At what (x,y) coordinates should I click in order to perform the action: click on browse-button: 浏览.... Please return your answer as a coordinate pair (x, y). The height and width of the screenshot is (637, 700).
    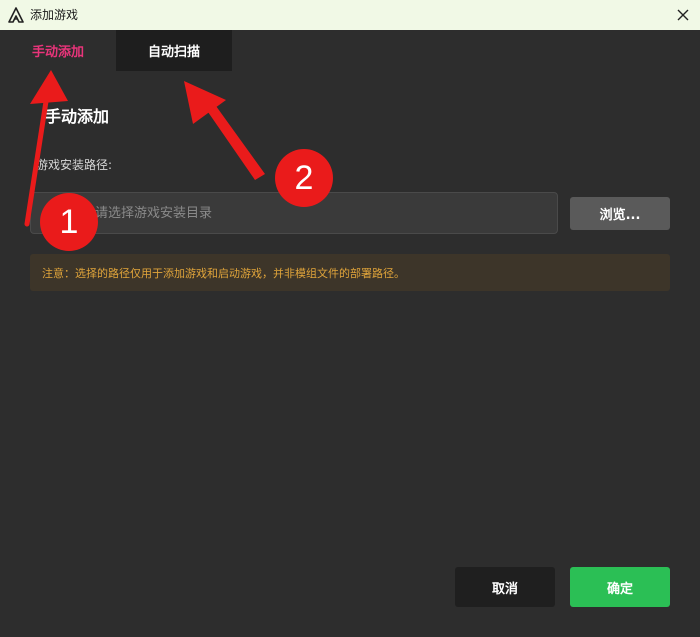
    Looking at the image, I should click on (620, 213).